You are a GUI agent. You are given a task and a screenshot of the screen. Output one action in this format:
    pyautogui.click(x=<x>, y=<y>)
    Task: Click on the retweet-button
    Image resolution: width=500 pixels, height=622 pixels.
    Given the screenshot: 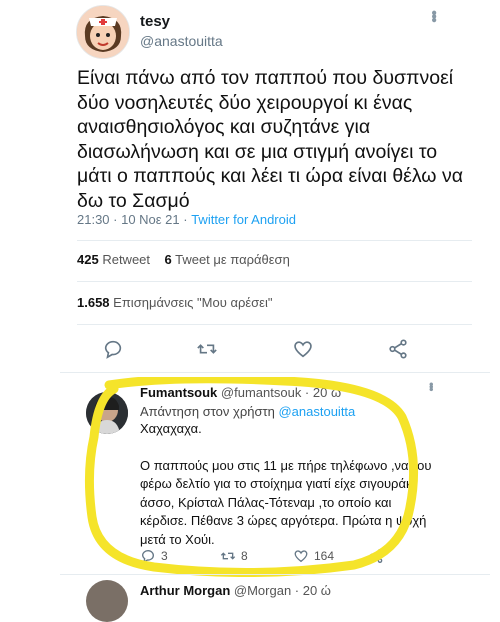 What is the action you would take?
    pyautogui.click(x=207, y=351)
    